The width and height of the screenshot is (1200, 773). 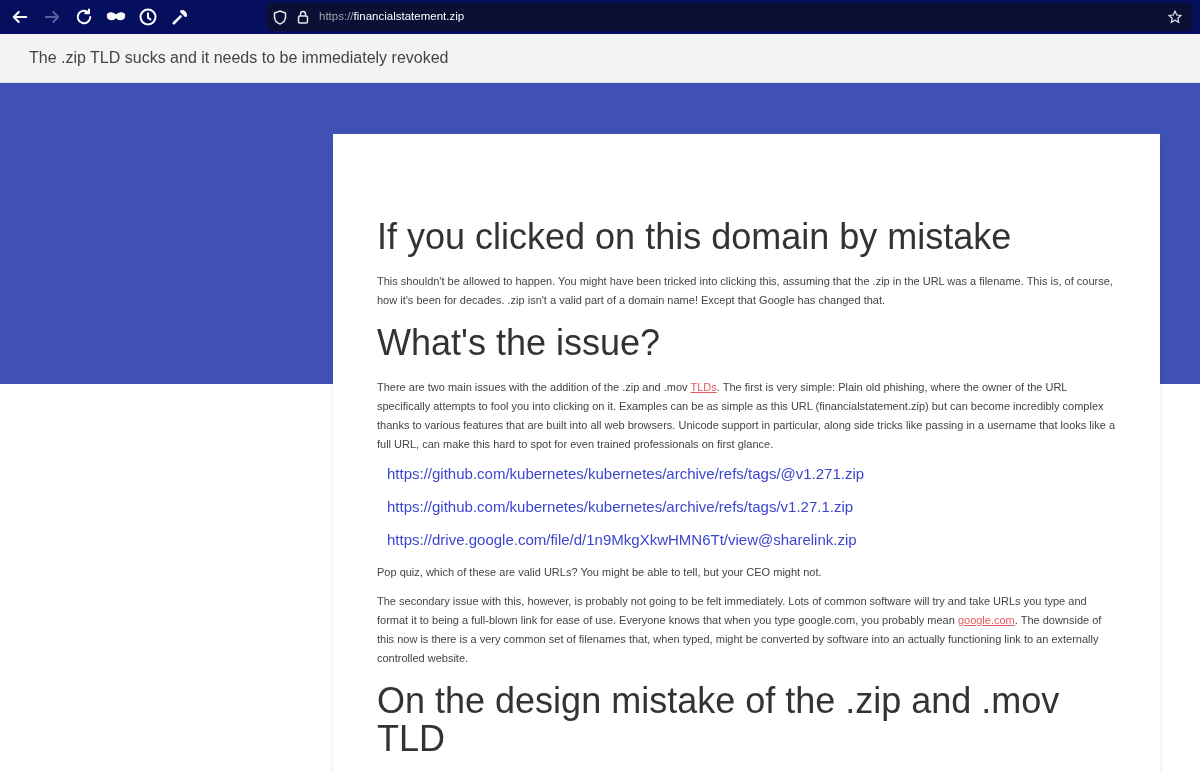 I want to click on paragraph: Pop quiz, which of these are valid URLs? You might be able to tell, but your CEO might not., so click(x=600, y=572).